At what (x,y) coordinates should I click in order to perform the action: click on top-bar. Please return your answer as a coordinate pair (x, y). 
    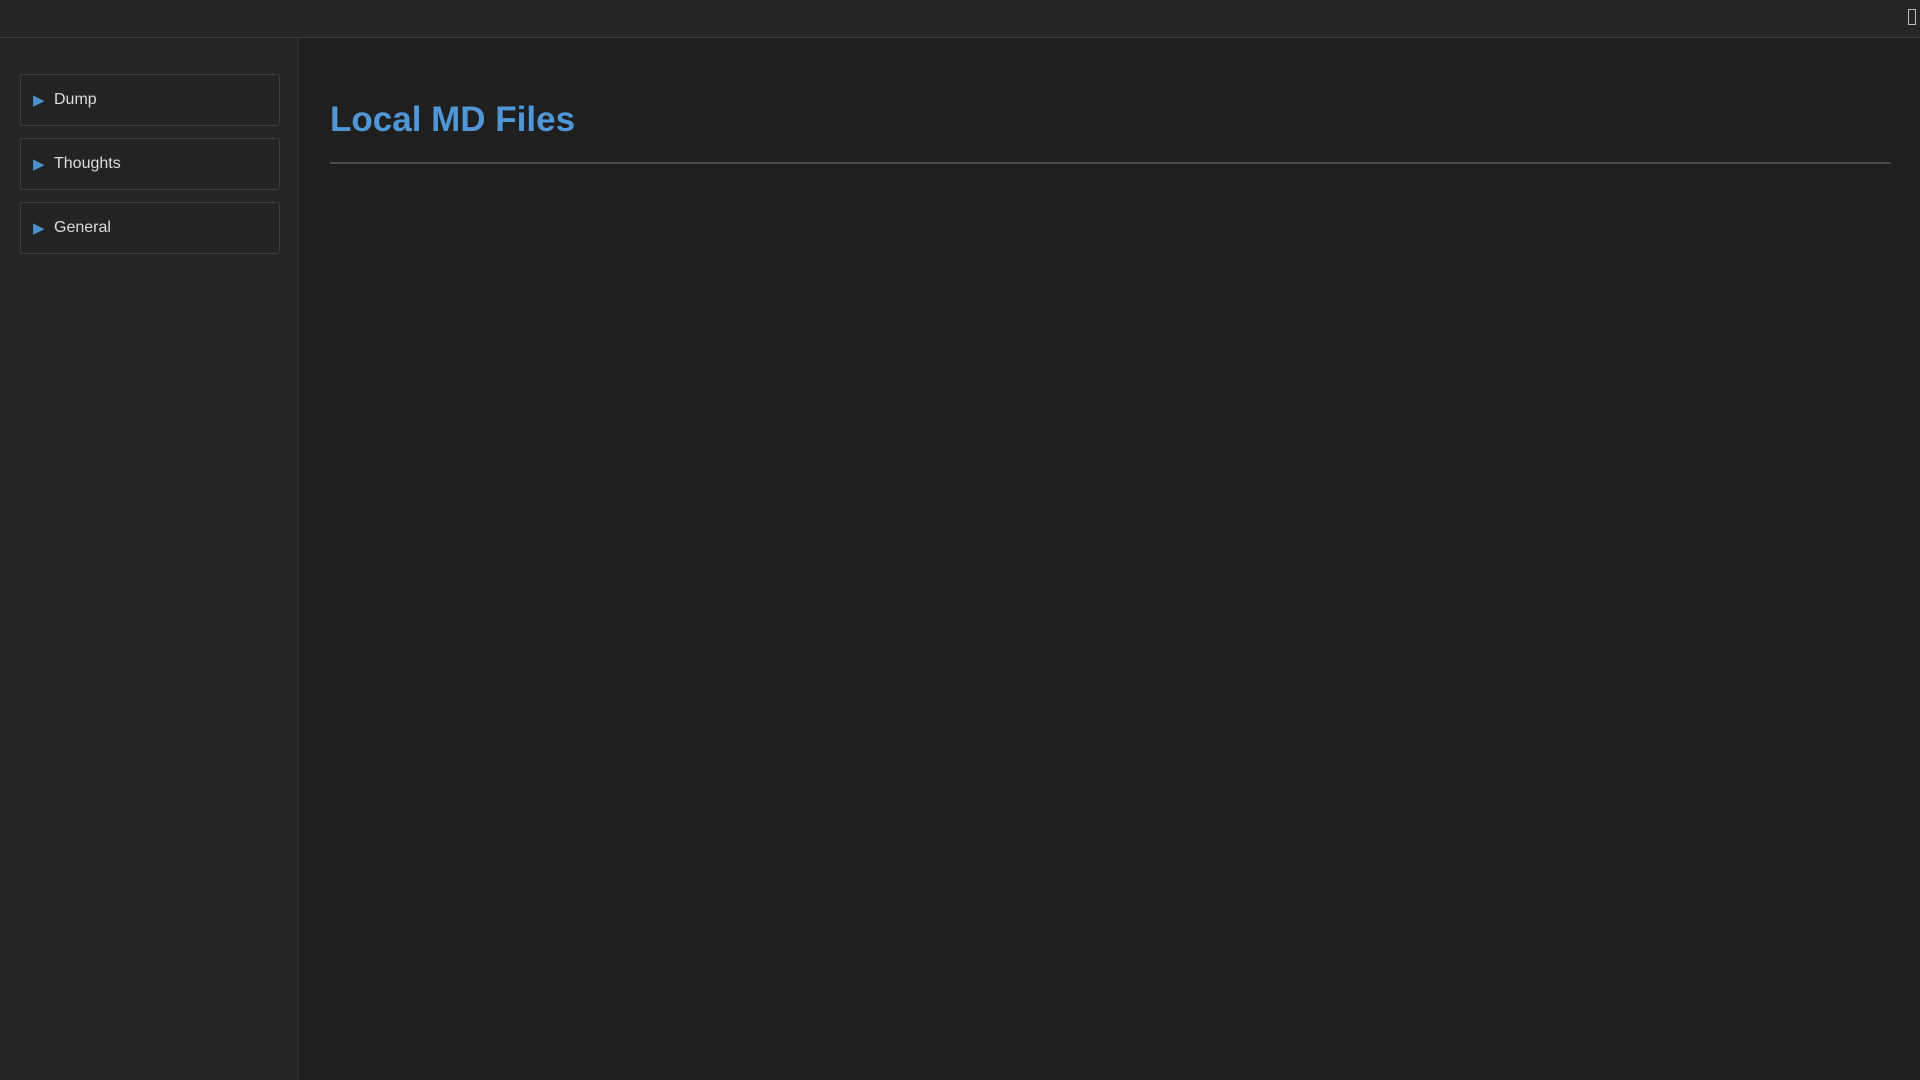
    Looking at the image, I should click on (960, 19).